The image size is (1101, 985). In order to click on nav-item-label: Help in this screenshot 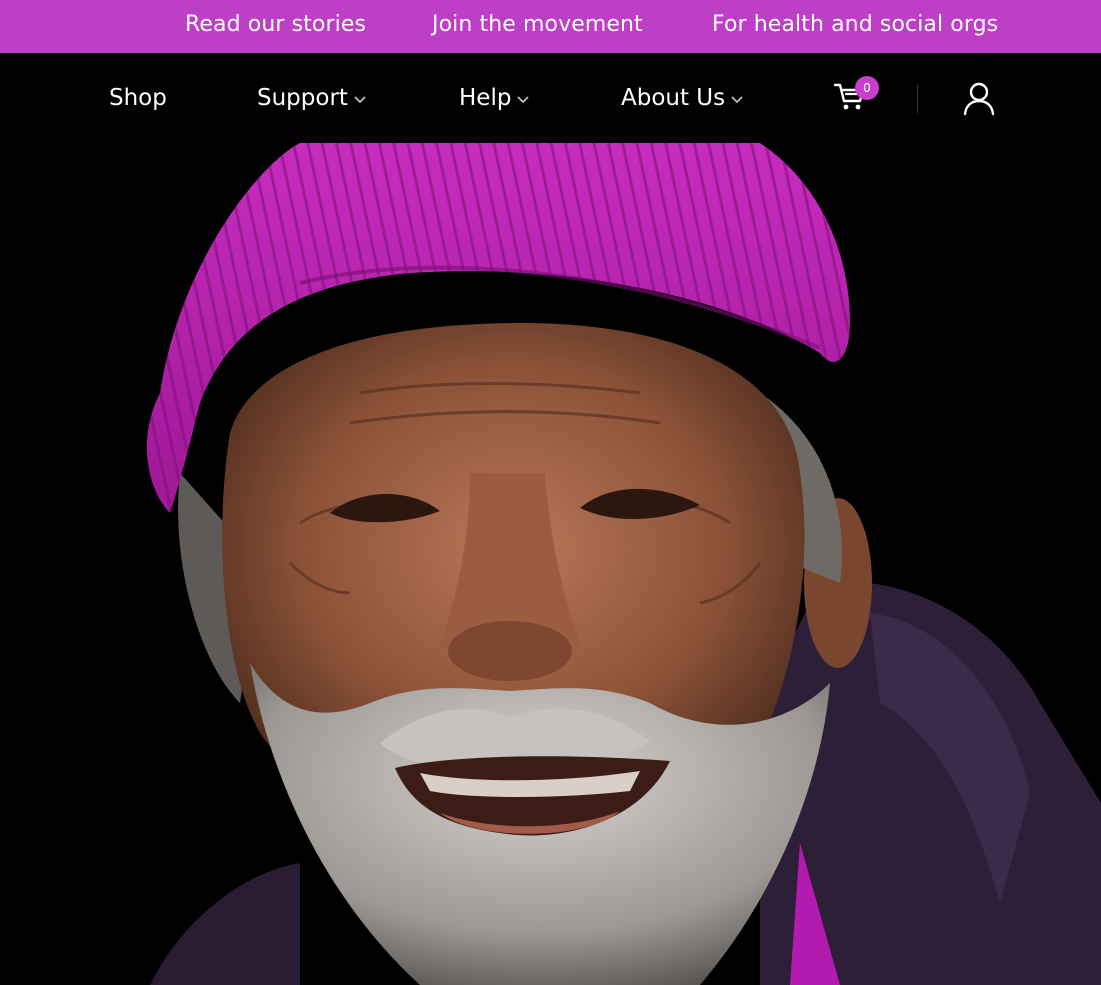, I will do `click(485, 98)`.